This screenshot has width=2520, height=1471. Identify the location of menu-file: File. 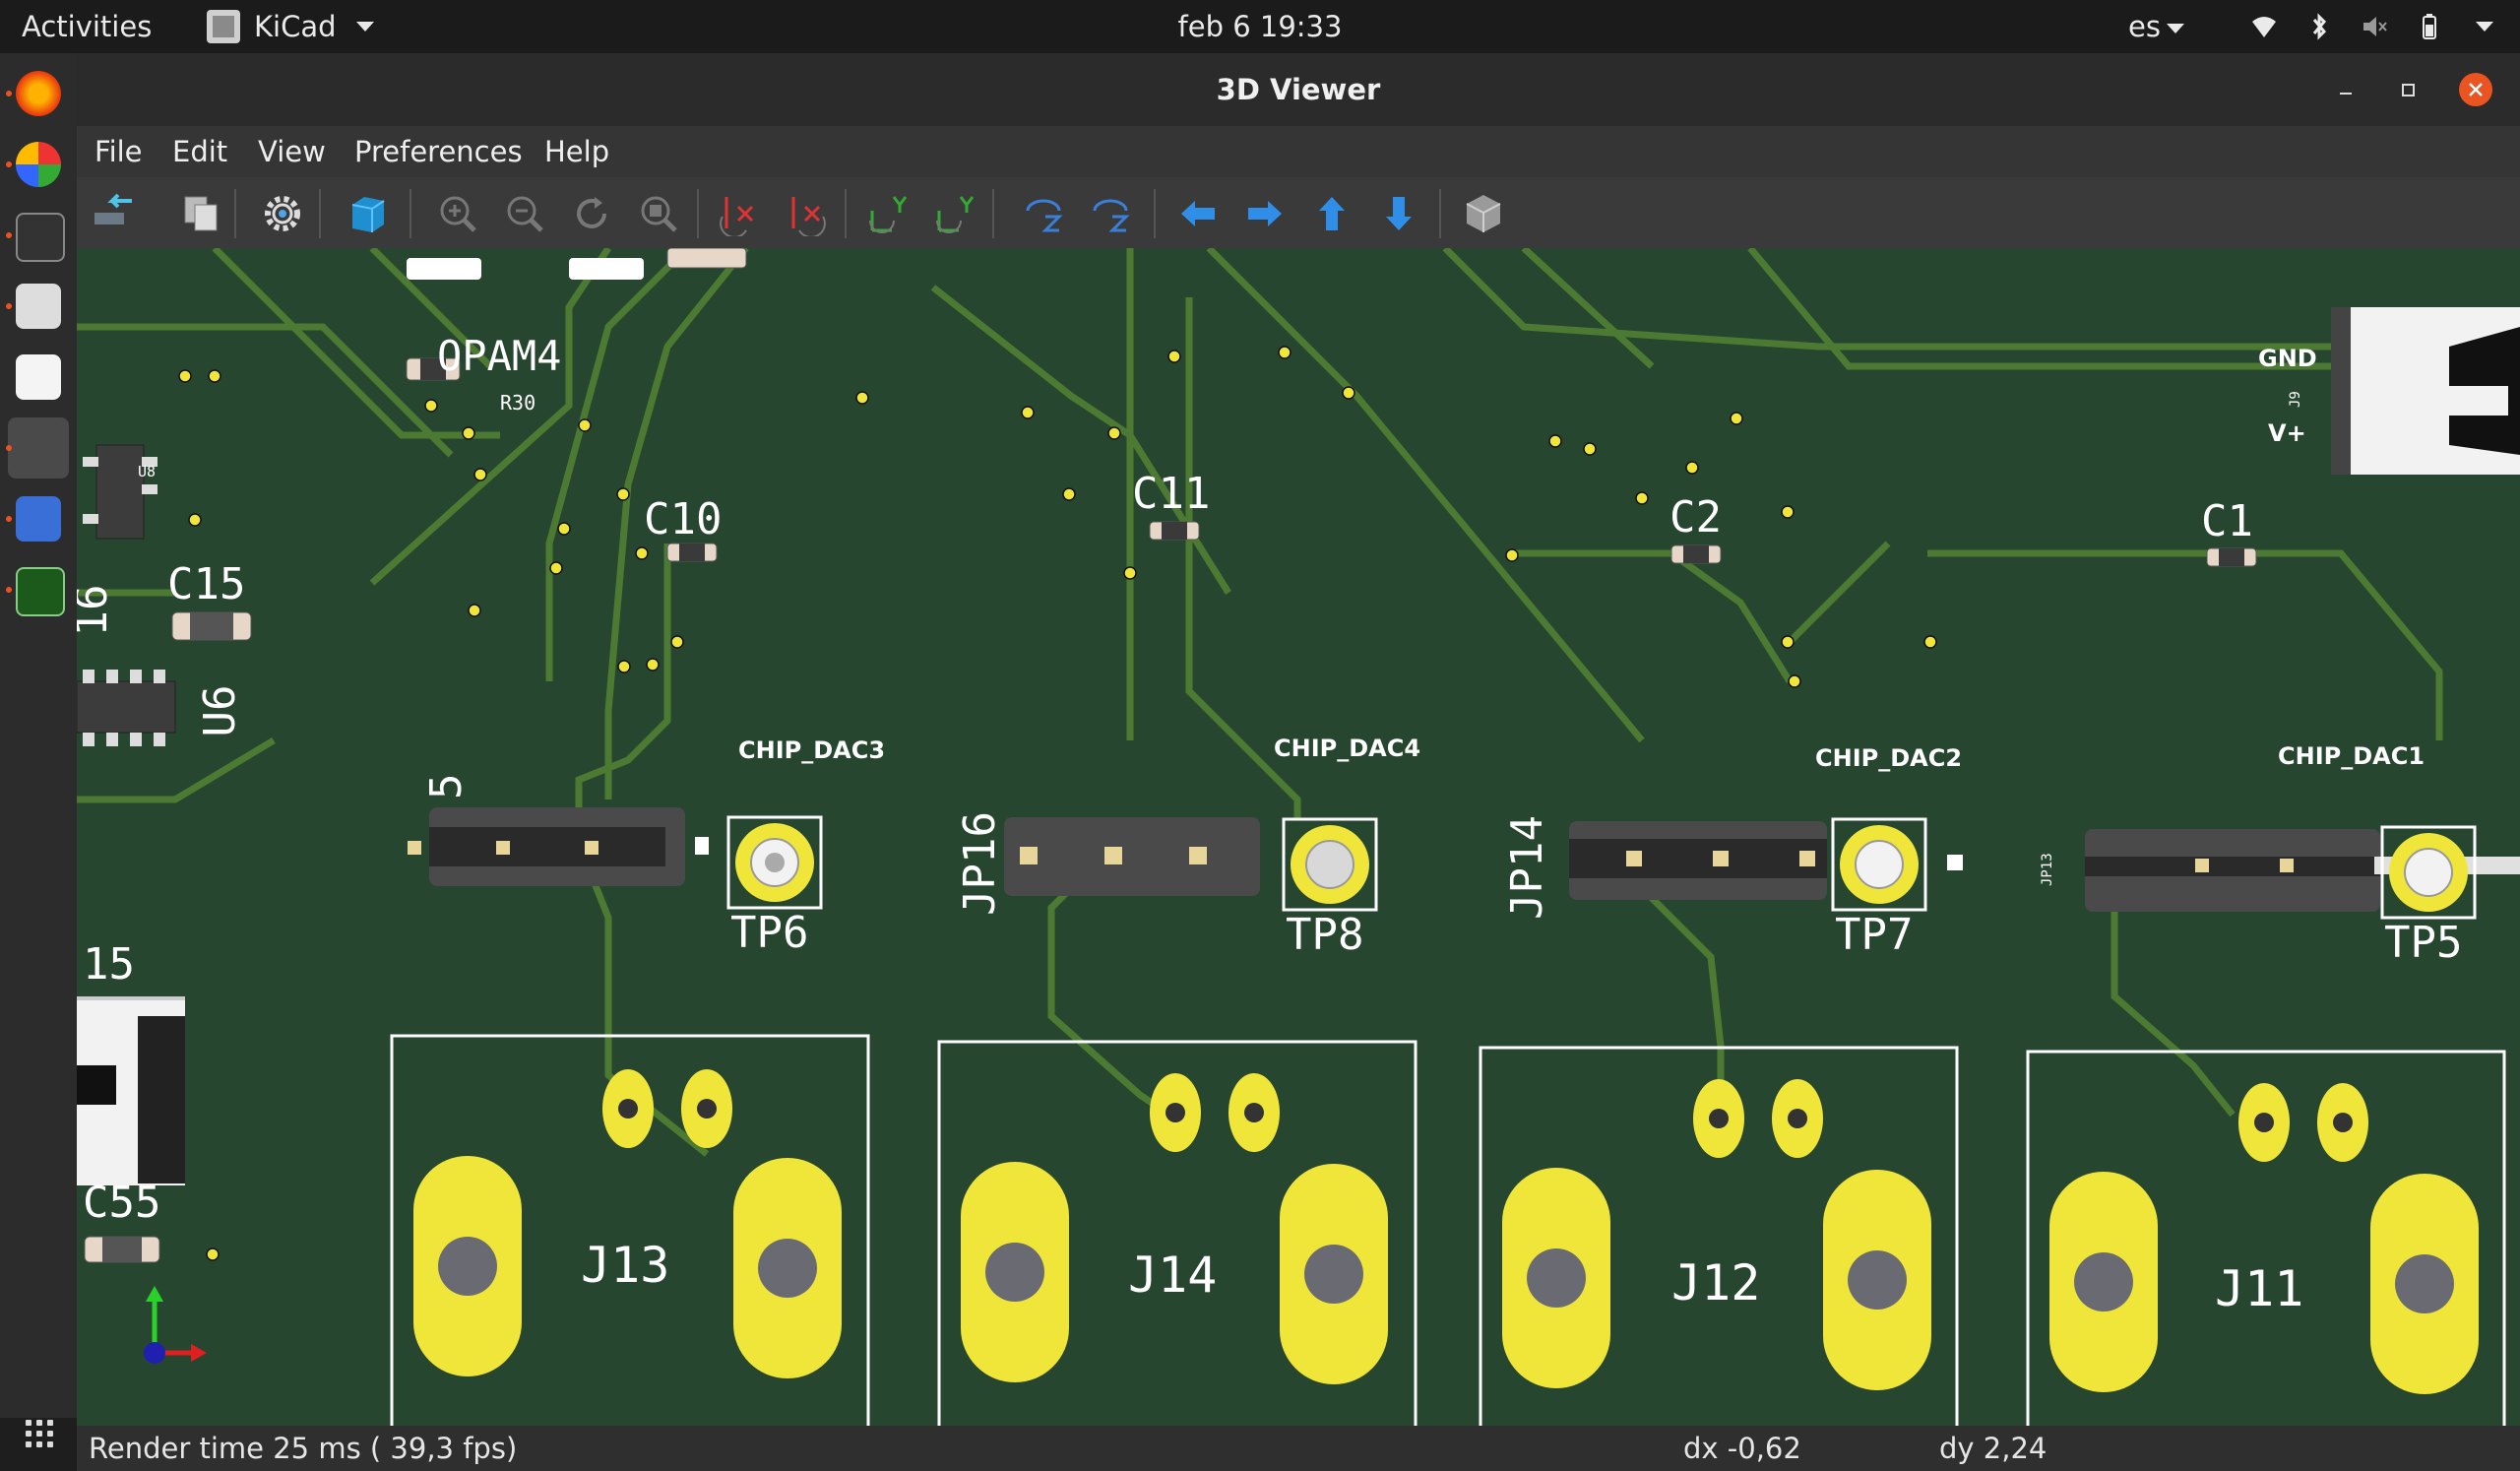
(118, 151).